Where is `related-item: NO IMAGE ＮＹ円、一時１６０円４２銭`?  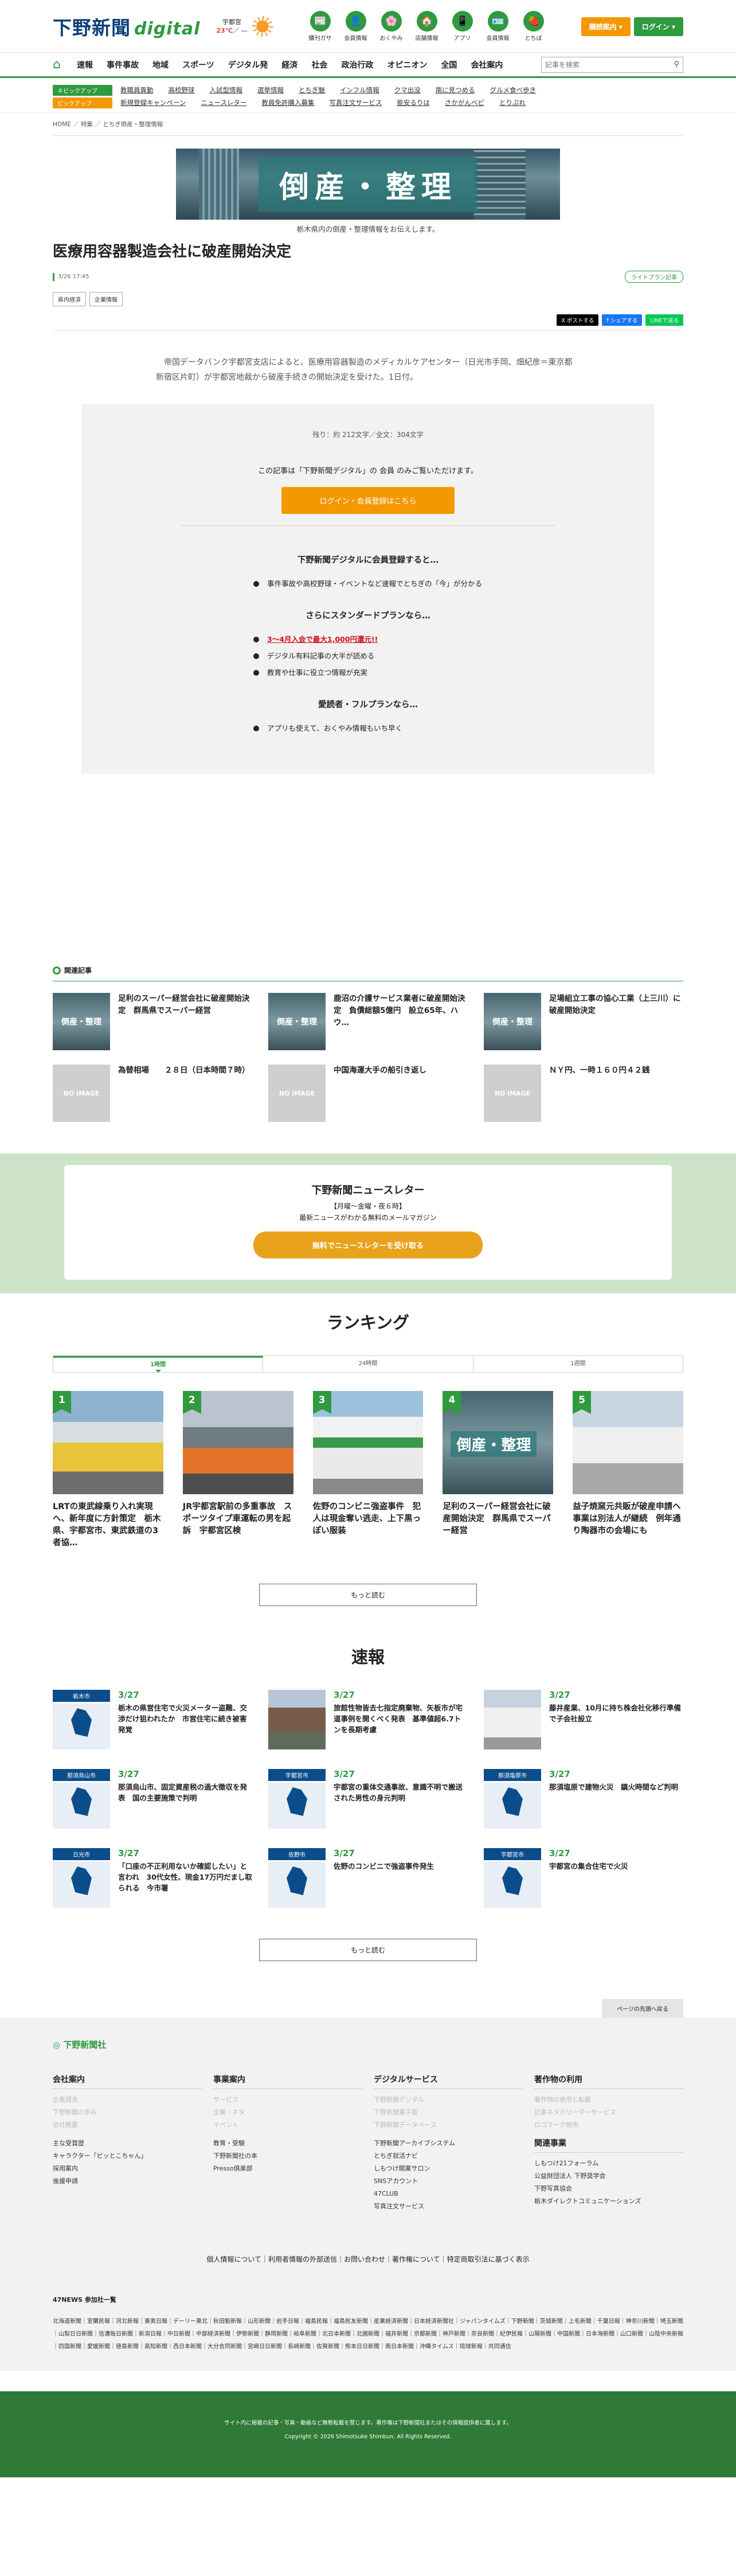
related-item: NO IMAGE ＮＹ円、一時１６０円４２銭 is located at coordinates (583, 1094).